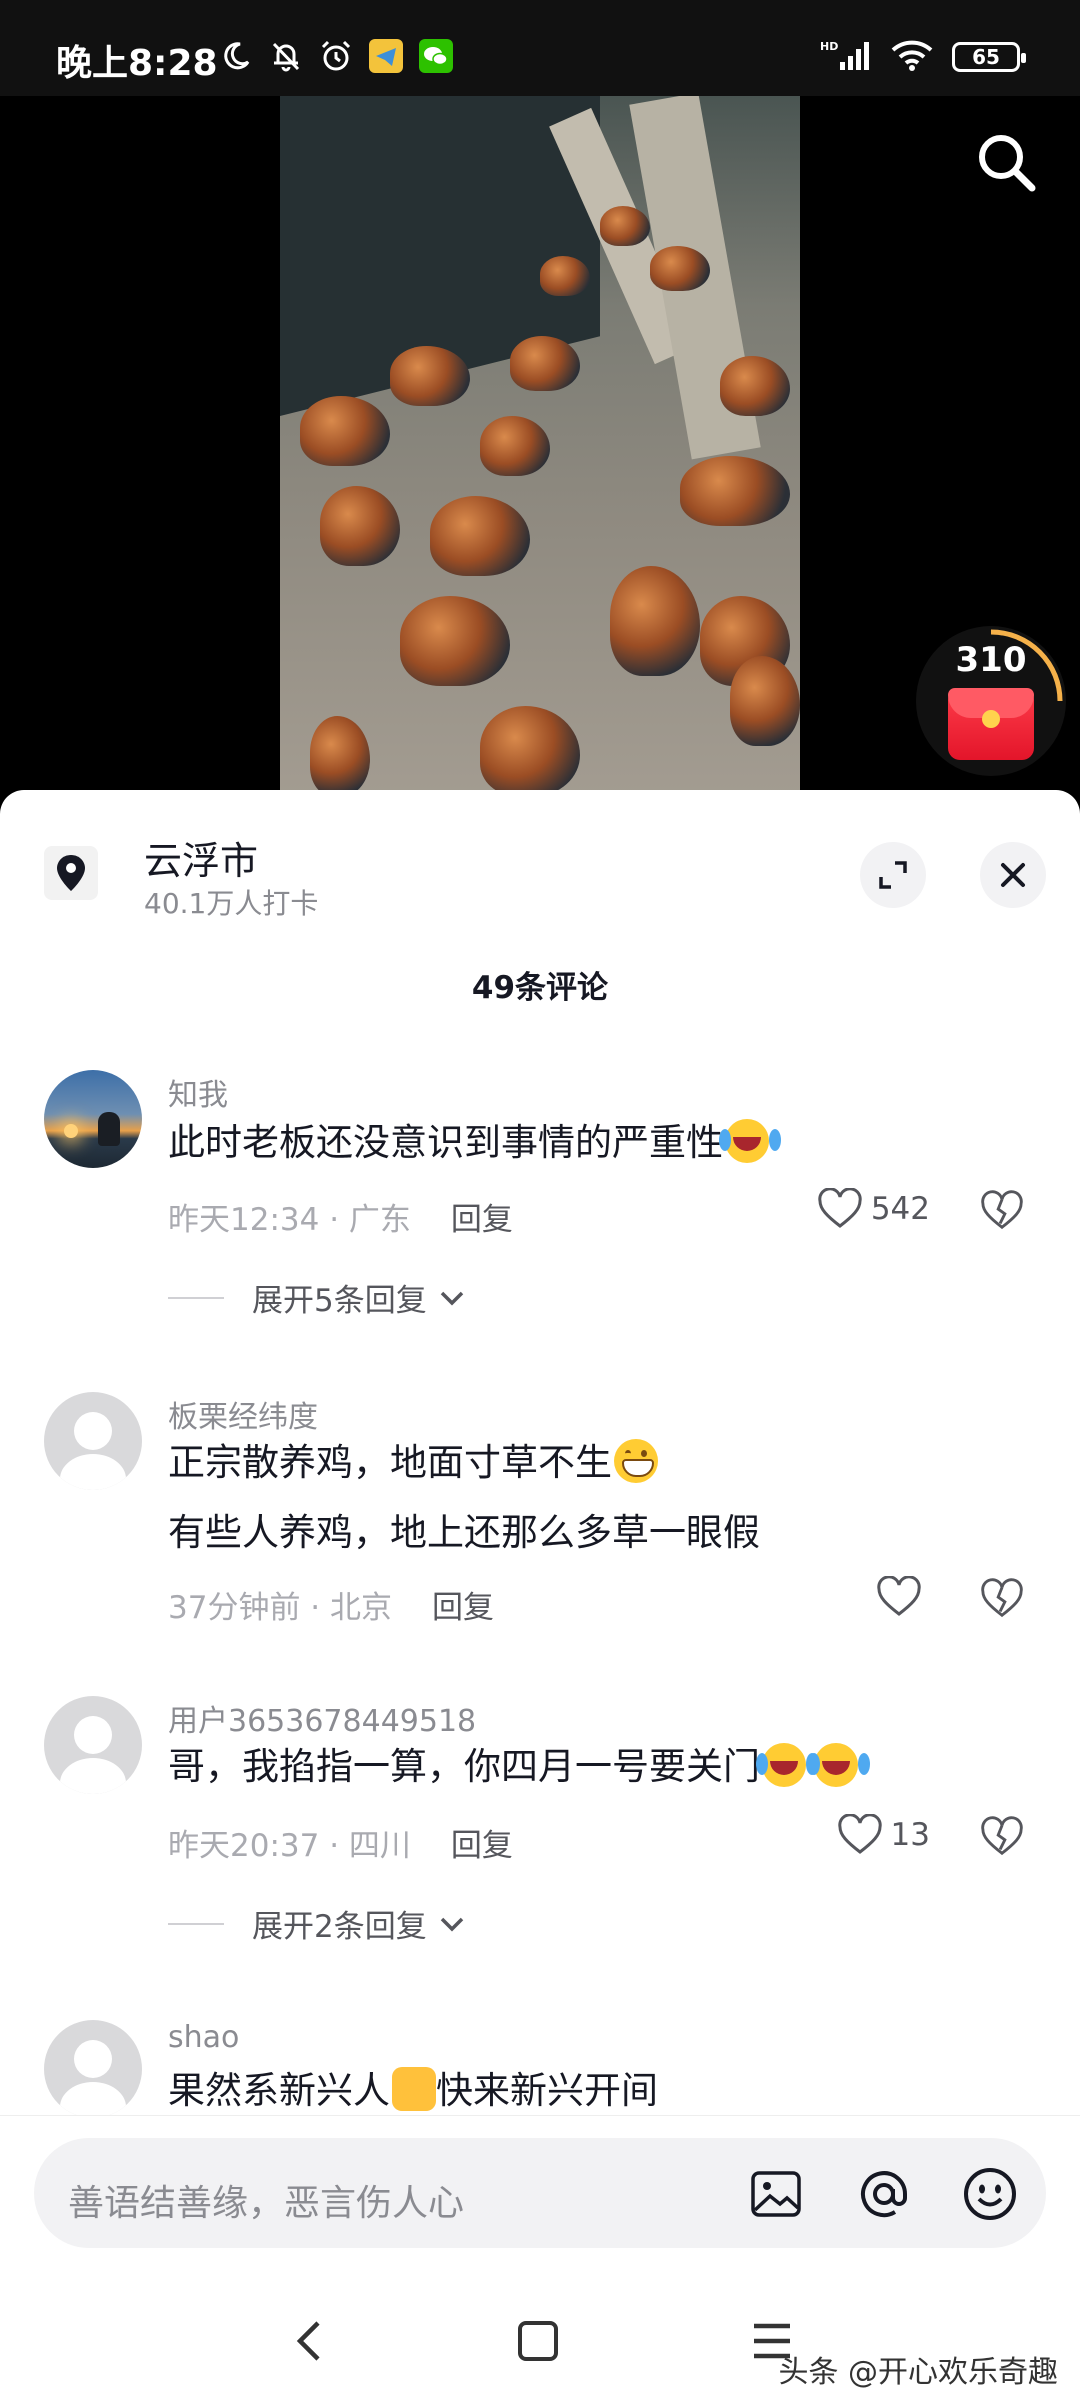 This screenshot has height=2400, width=1080. I want to click on home-button, so click(538, 2341).